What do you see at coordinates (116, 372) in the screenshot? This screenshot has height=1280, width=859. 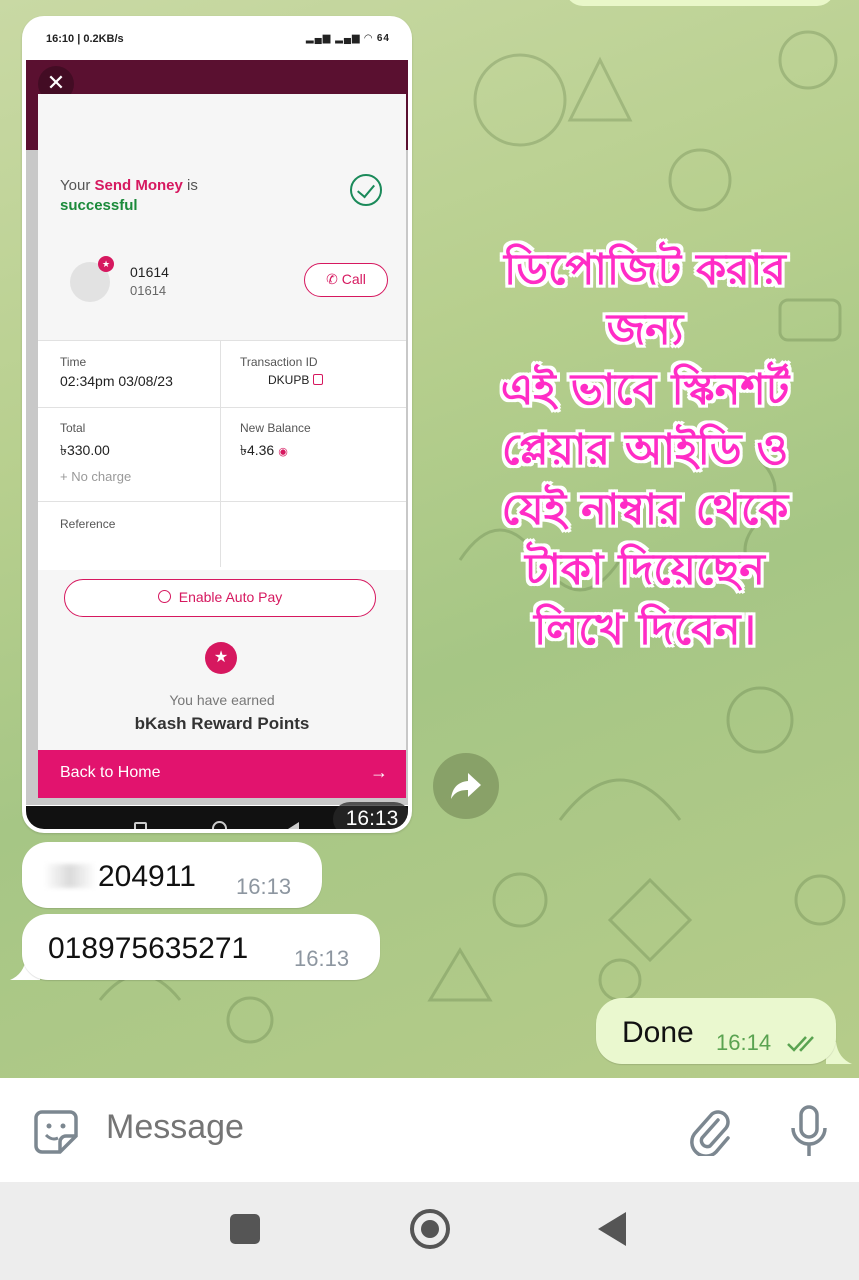 I see `time-cell: Time 02:34pm 03/08/23` at bounding box center [116, 372].